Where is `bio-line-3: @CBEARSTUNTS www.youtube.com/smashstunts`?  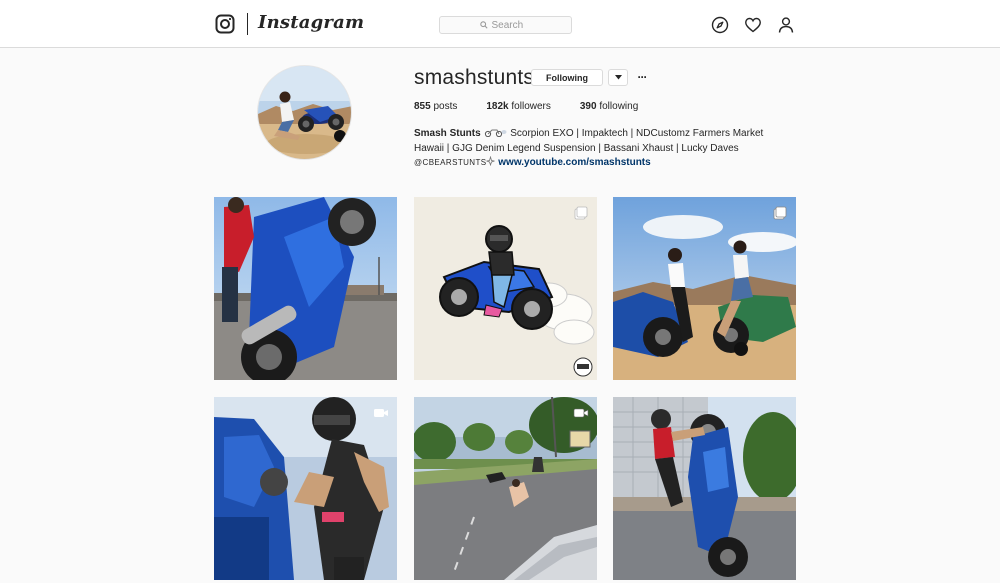 bio-line-3: @CBEARSTUNTS www.youtube.com/smashstunts is located at coordinates (604, 163).